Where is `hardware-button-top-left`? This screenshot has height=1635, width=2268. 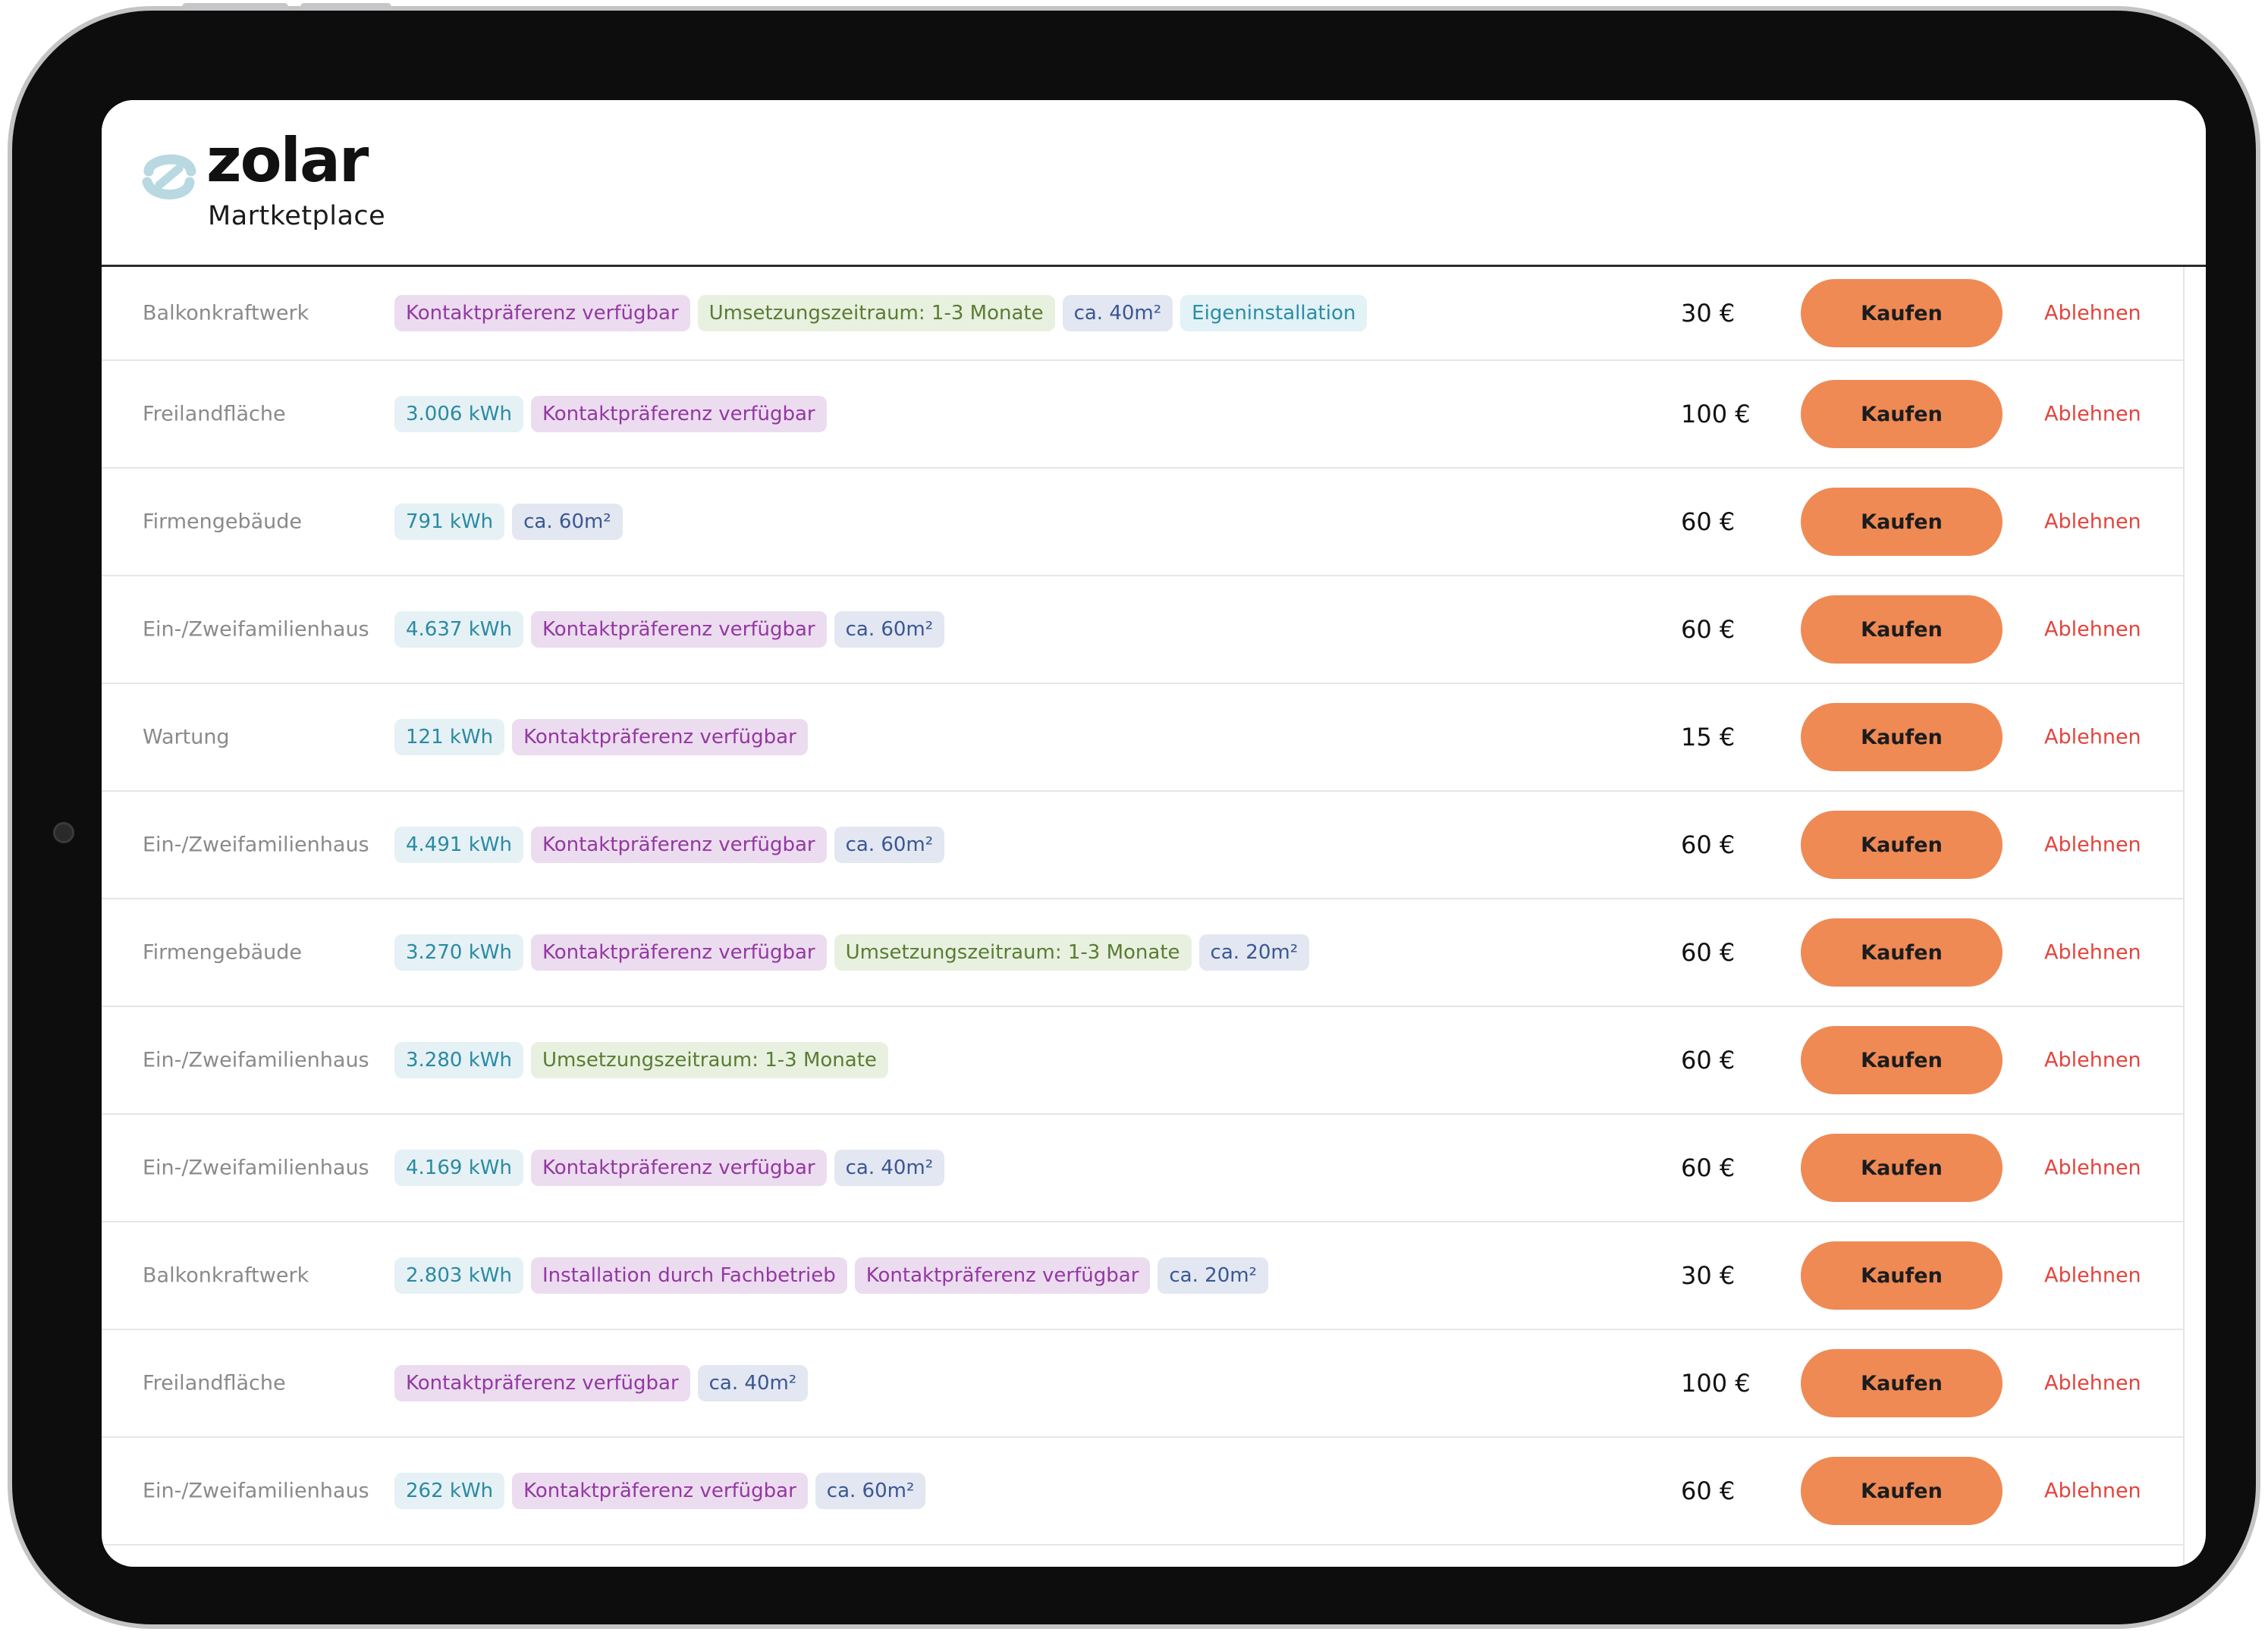
hardware-button-top-left is located at coordinates (235, 7).